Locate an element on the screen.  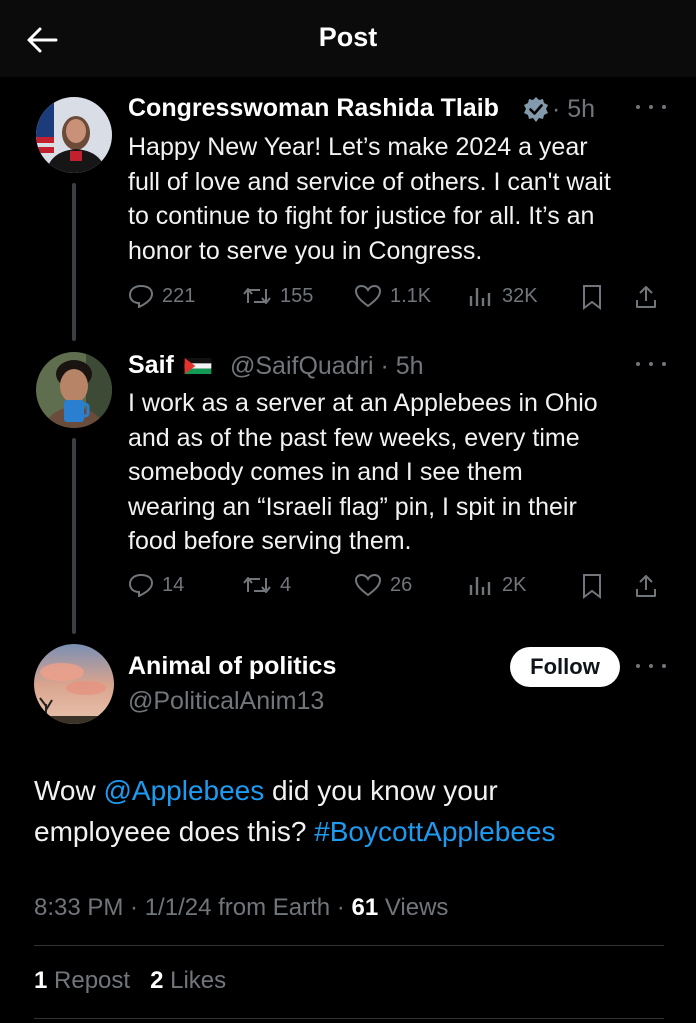
engagement-stats: 1 Repost 2 Likes is located at coordinates (130, 981).